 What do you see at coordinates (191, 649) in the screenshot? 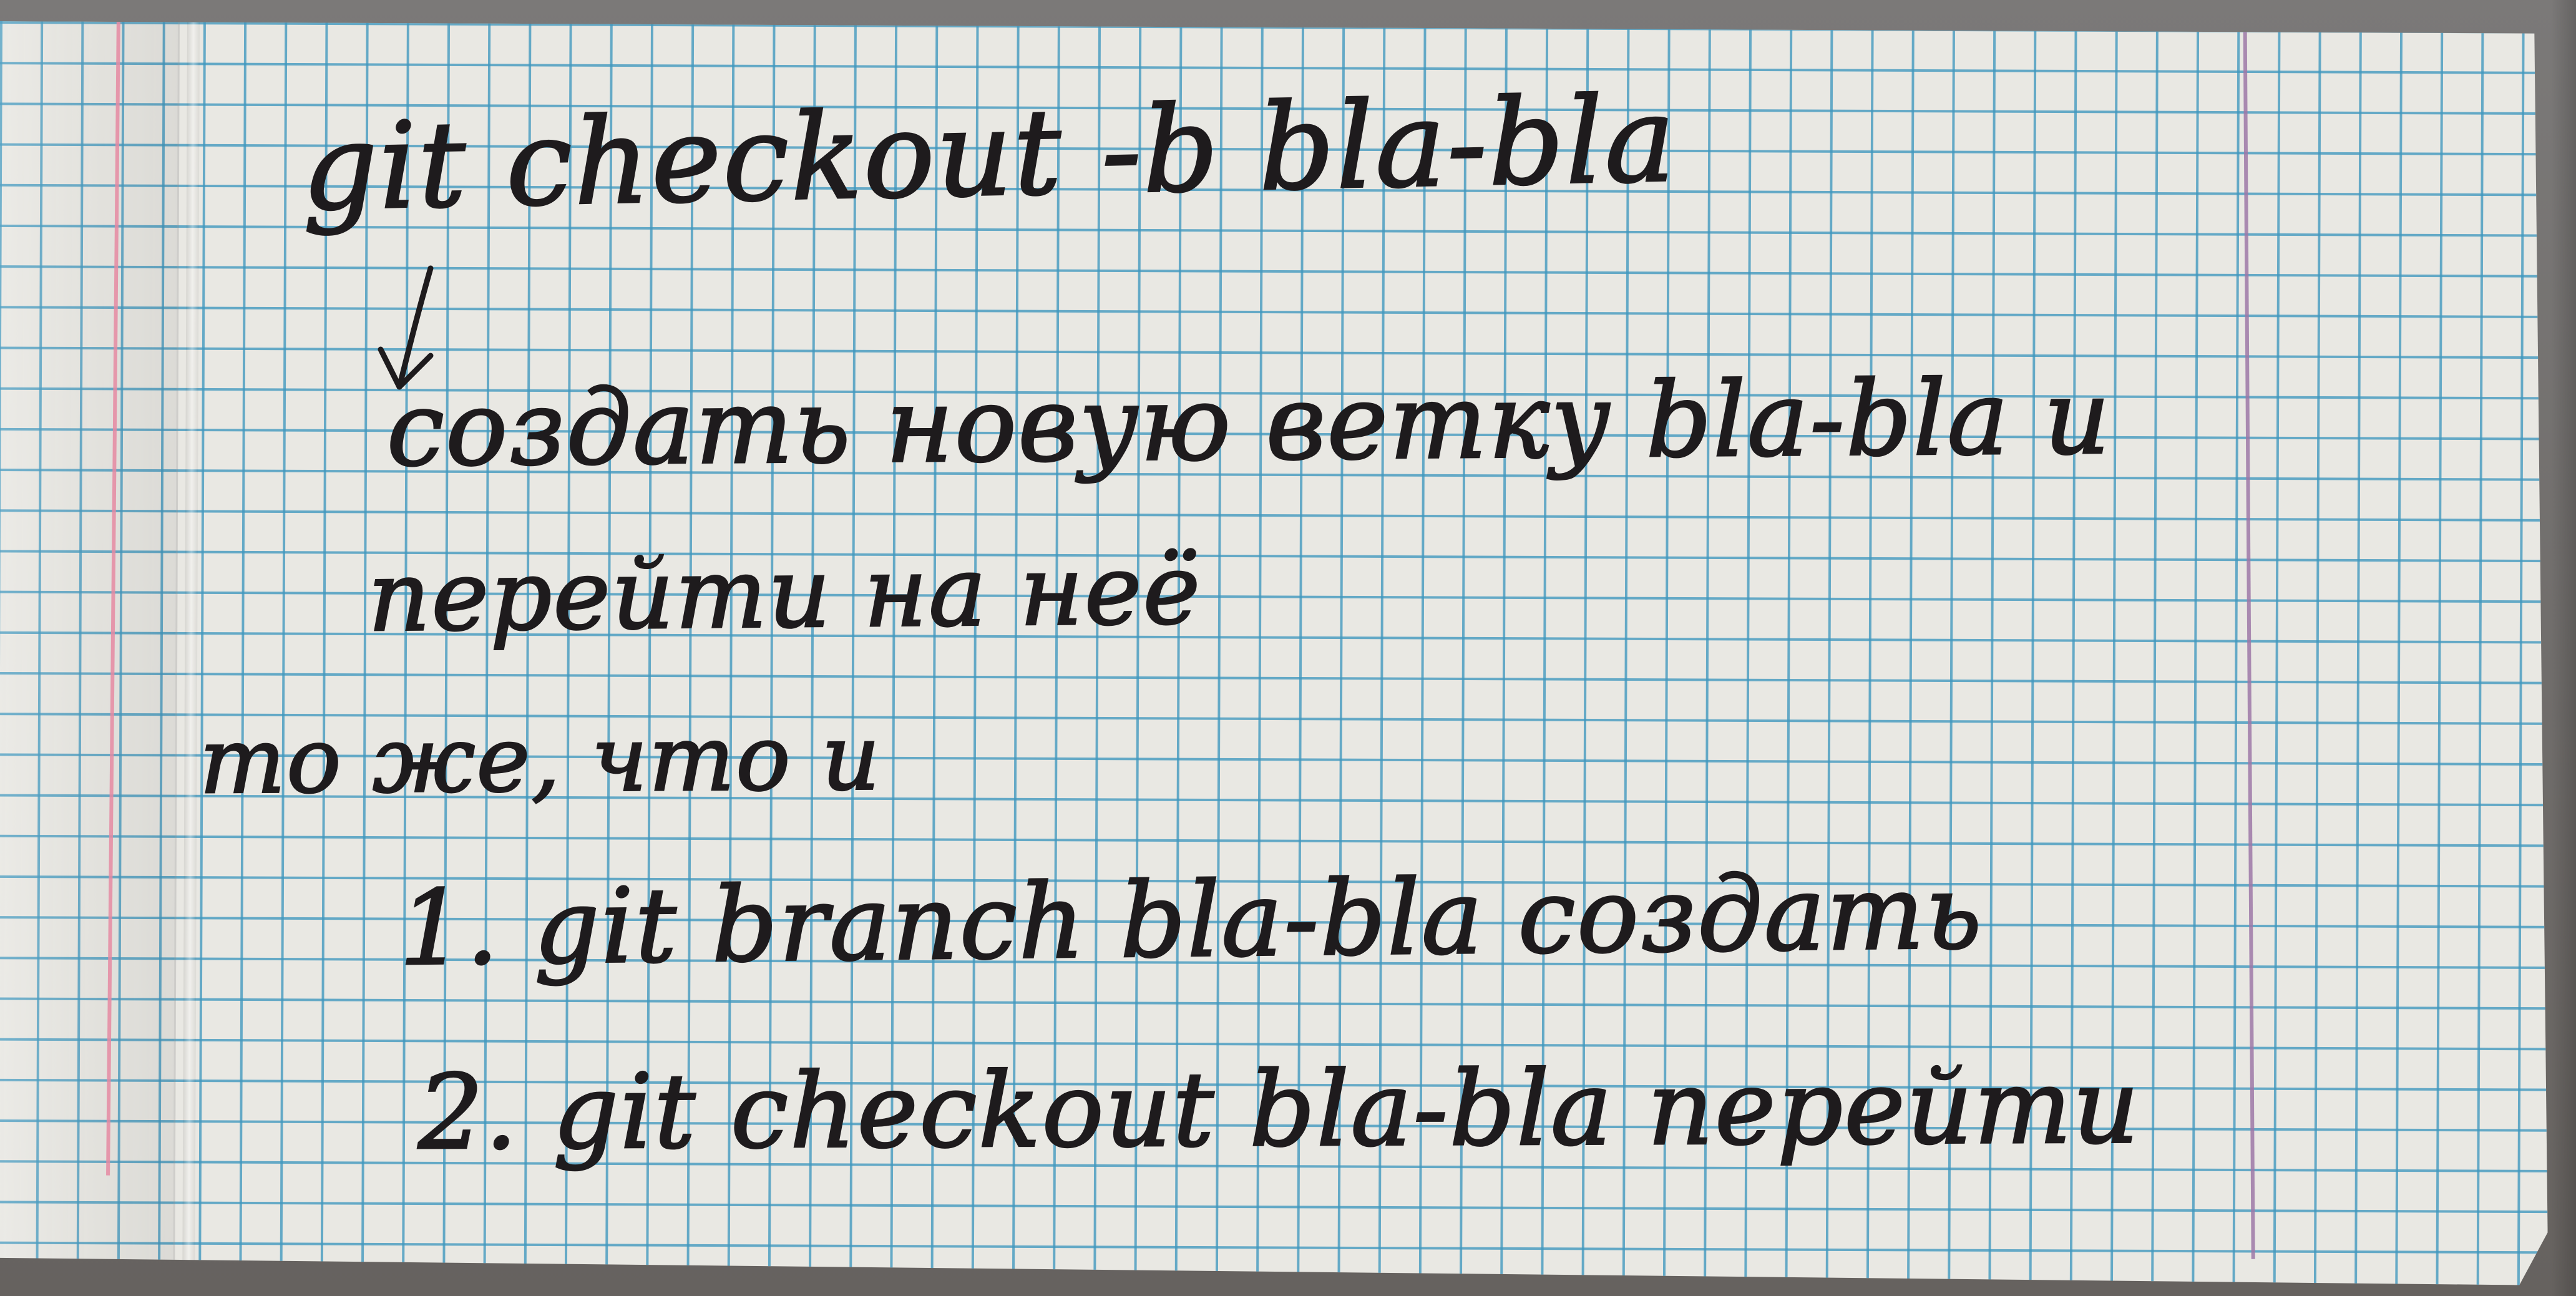
I see `paper-fold` at bounding box center [191, 649].